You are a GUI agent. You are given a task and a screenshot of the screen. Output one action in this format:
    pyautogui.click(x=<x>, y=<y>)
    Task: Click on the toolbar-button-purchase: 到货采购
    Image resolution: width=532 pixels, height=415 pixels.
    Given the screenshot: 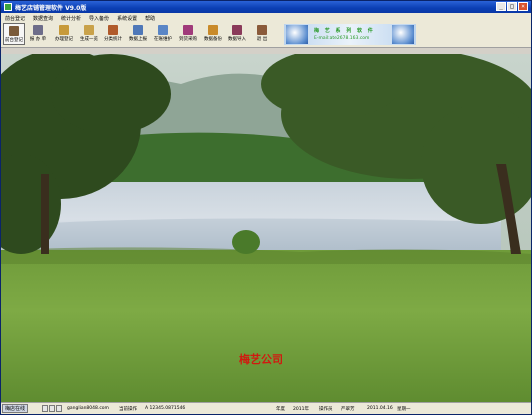 What is the action you would take?
    pyautogui.click(x=188, y=34)
    